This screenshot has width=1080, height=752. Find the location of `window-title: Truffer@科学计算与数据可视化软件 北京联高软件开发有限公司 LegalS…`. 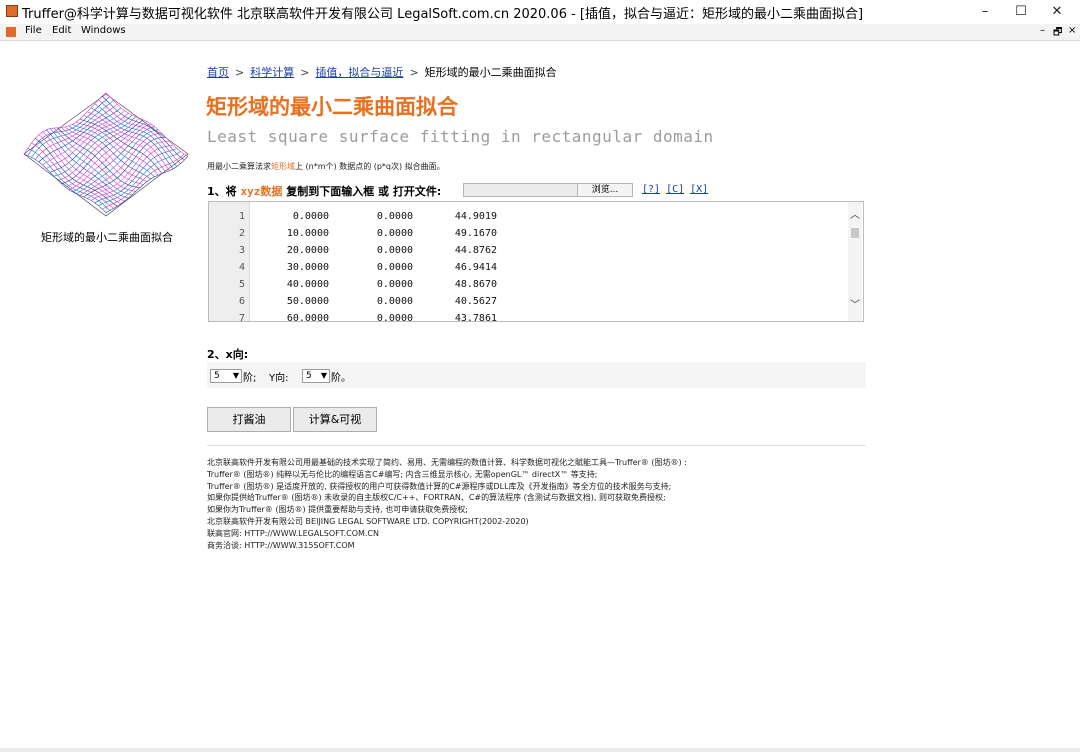

window-title: Truffer@科学计算与数据可视化软件 北京联高软件开发有限公司 LegalS… is located at coordinates (443, 14).